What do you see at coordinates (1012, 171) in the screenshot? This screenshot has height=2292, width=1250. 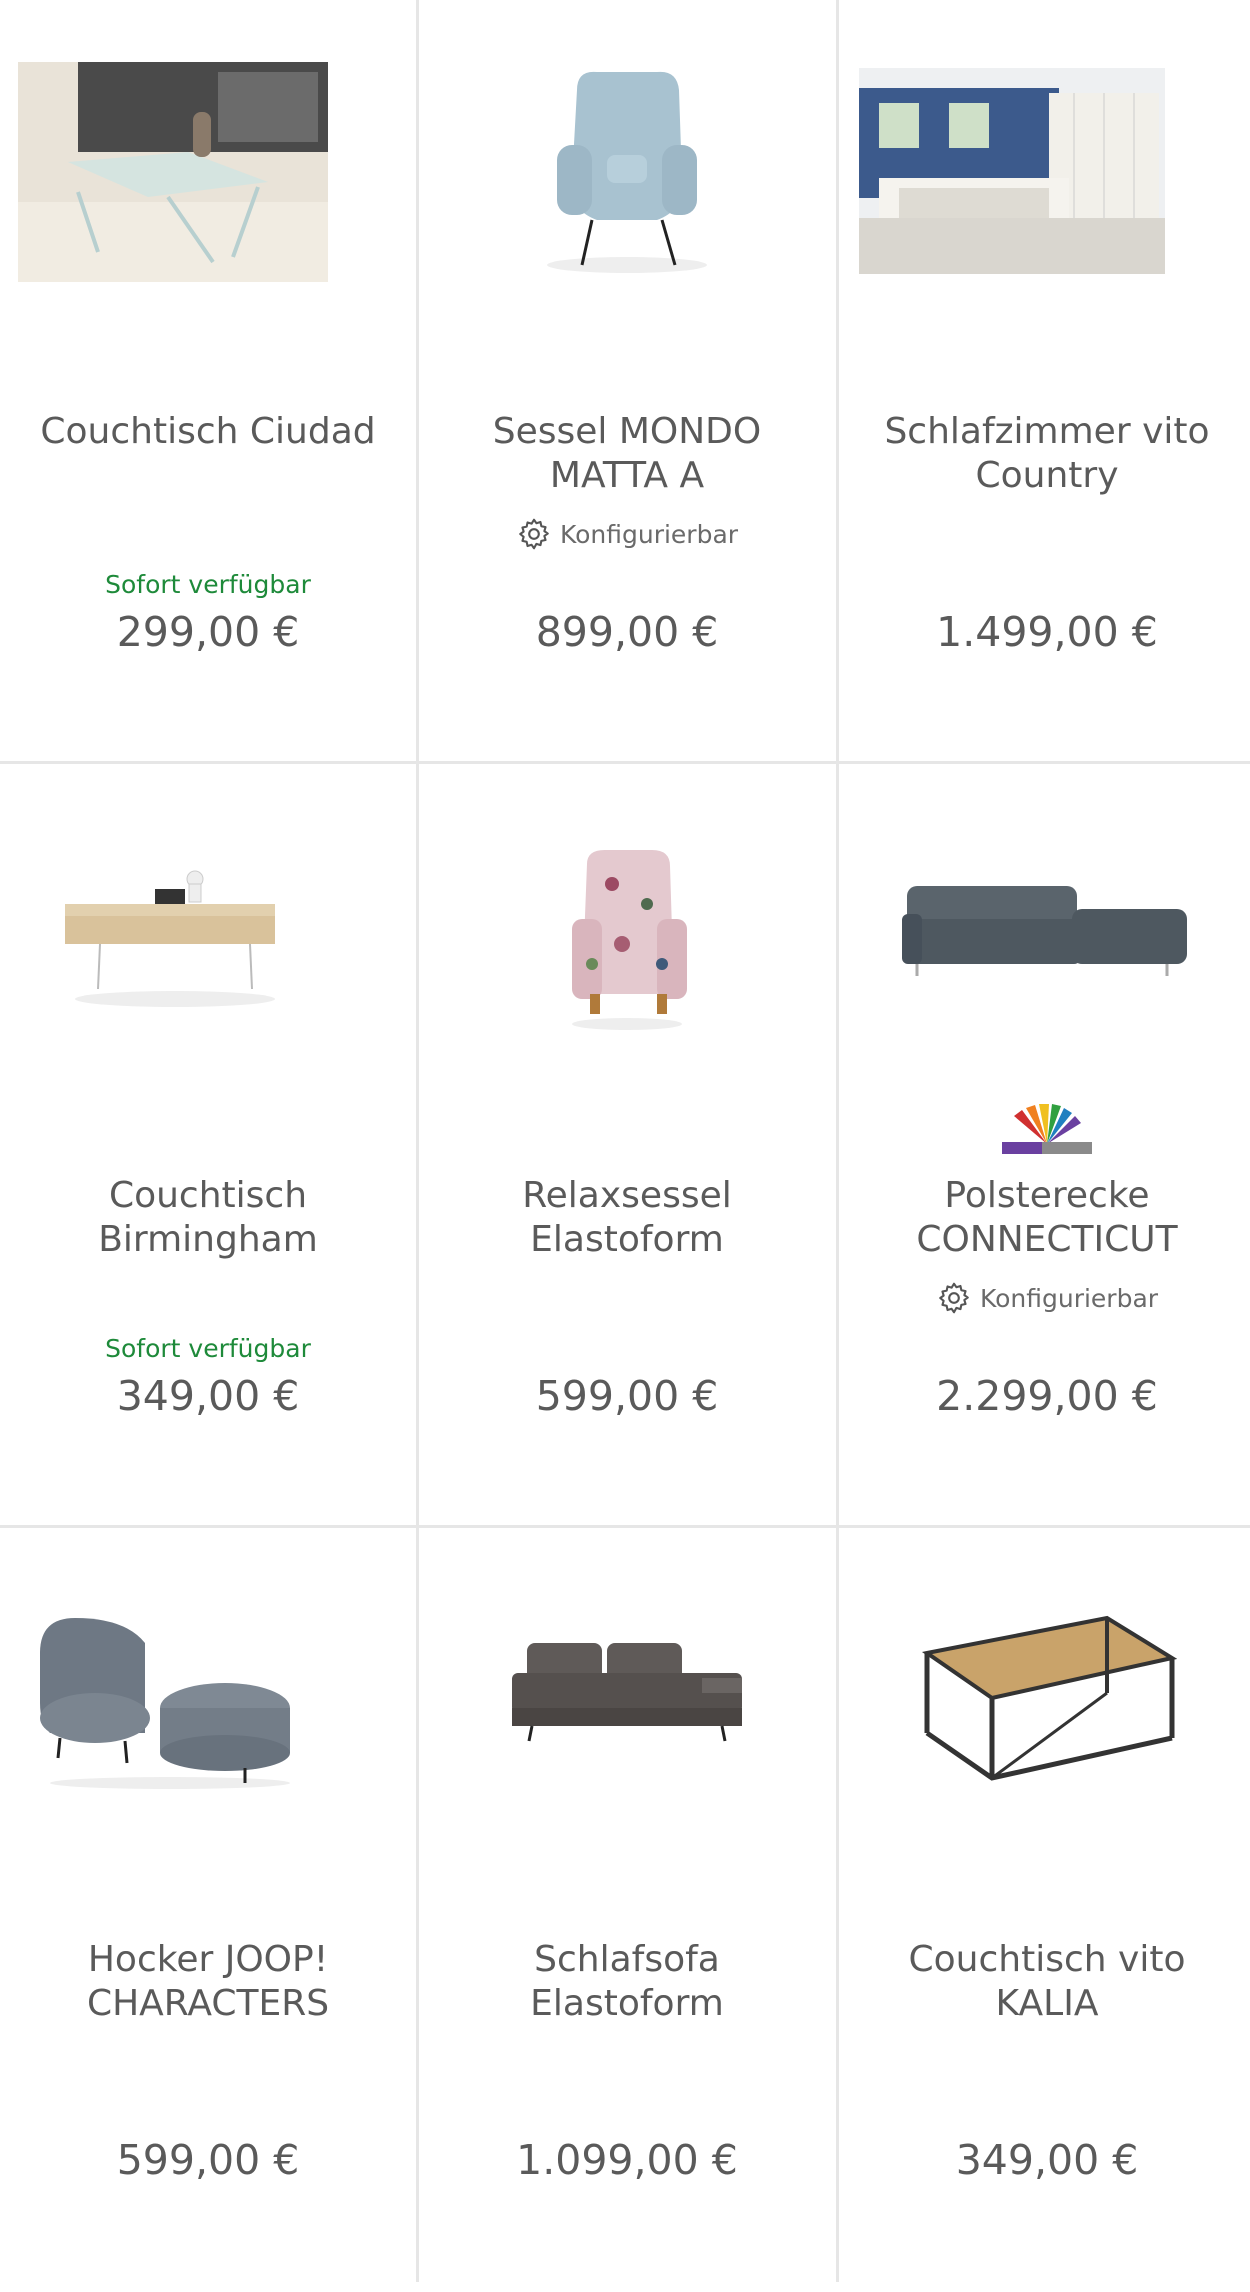 I see `bedroom-set-image` at bounding box center [1012, 171].